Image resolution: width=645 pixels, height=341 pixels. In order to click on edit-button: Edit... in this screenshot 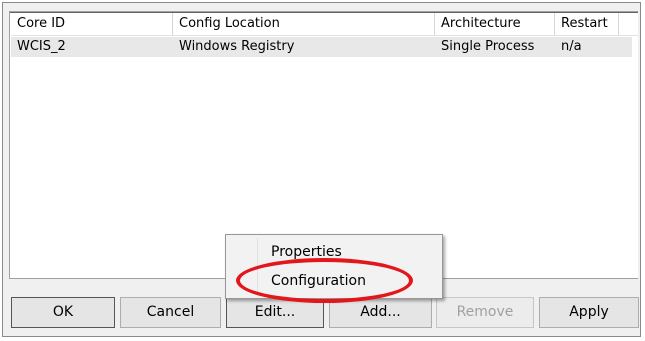, I will do `click(275, 312)`.